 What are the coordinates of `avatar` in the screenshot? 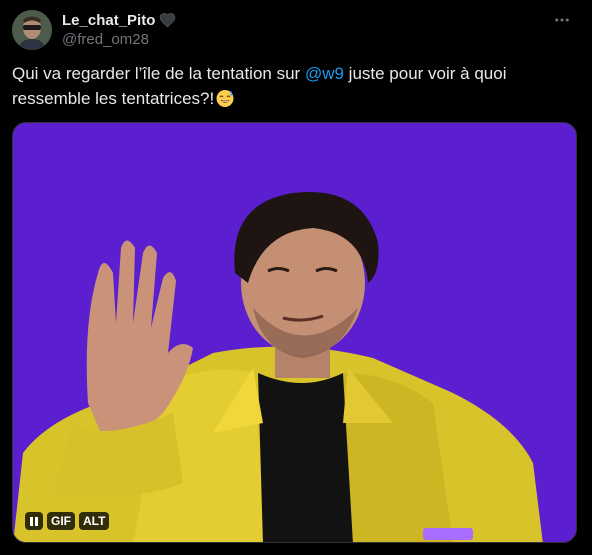 It's located at (32, 30).